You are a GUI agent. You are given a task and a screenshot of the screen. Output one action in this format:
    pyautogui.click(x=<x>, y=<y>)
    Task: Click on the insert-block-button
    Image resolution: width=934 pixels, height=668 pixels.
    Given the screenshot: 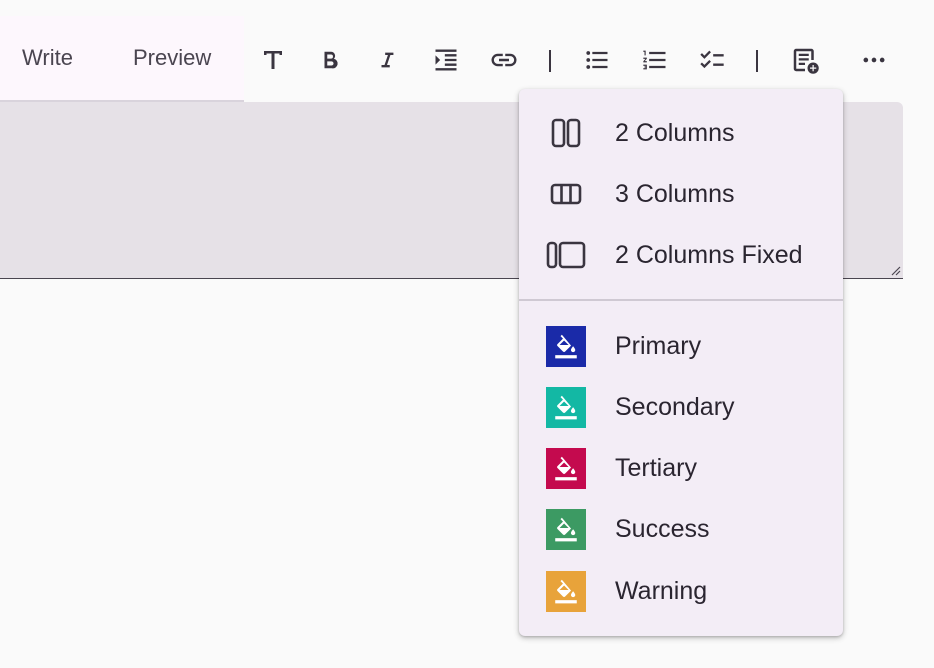 What is the action you would take?
    pyautogui.click(x=805, y=60)
    